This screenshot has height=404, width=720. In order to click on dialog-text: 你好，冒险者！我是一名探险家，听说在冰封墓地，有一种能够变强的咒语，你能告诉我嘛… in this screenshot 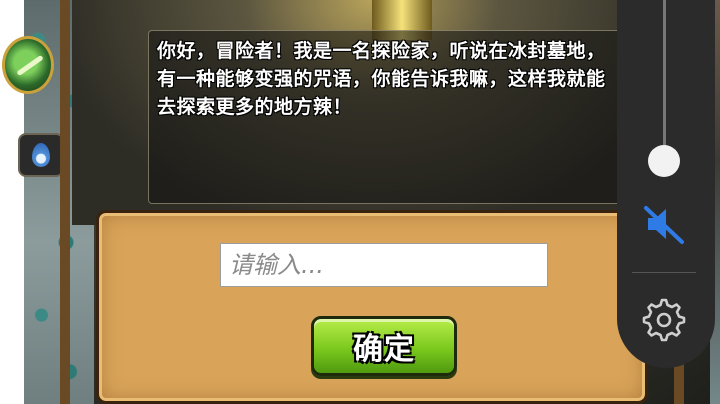, I will do `click(381, 79)`.